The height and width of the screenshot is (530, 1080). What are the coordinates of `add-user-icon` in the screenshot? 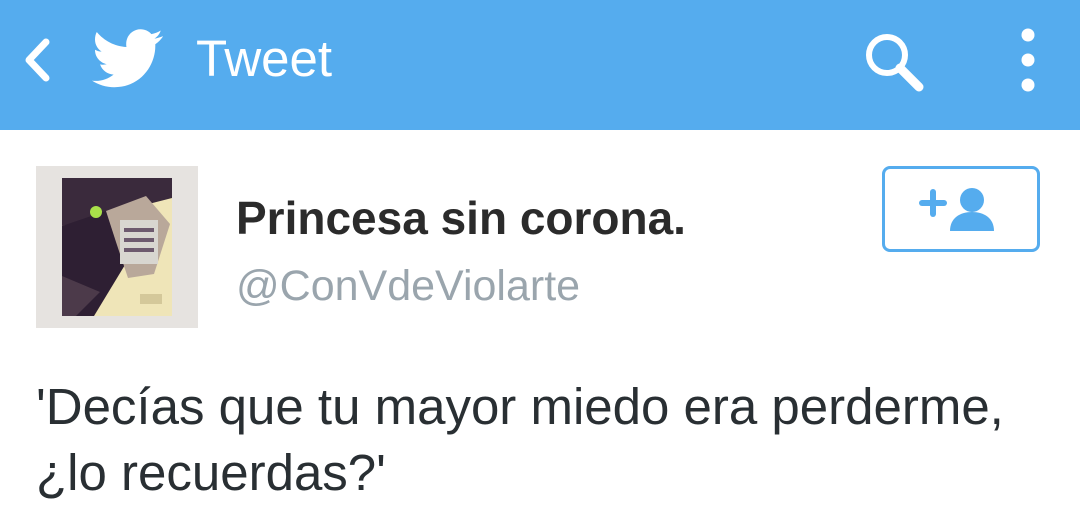 It's located at (956, 209).